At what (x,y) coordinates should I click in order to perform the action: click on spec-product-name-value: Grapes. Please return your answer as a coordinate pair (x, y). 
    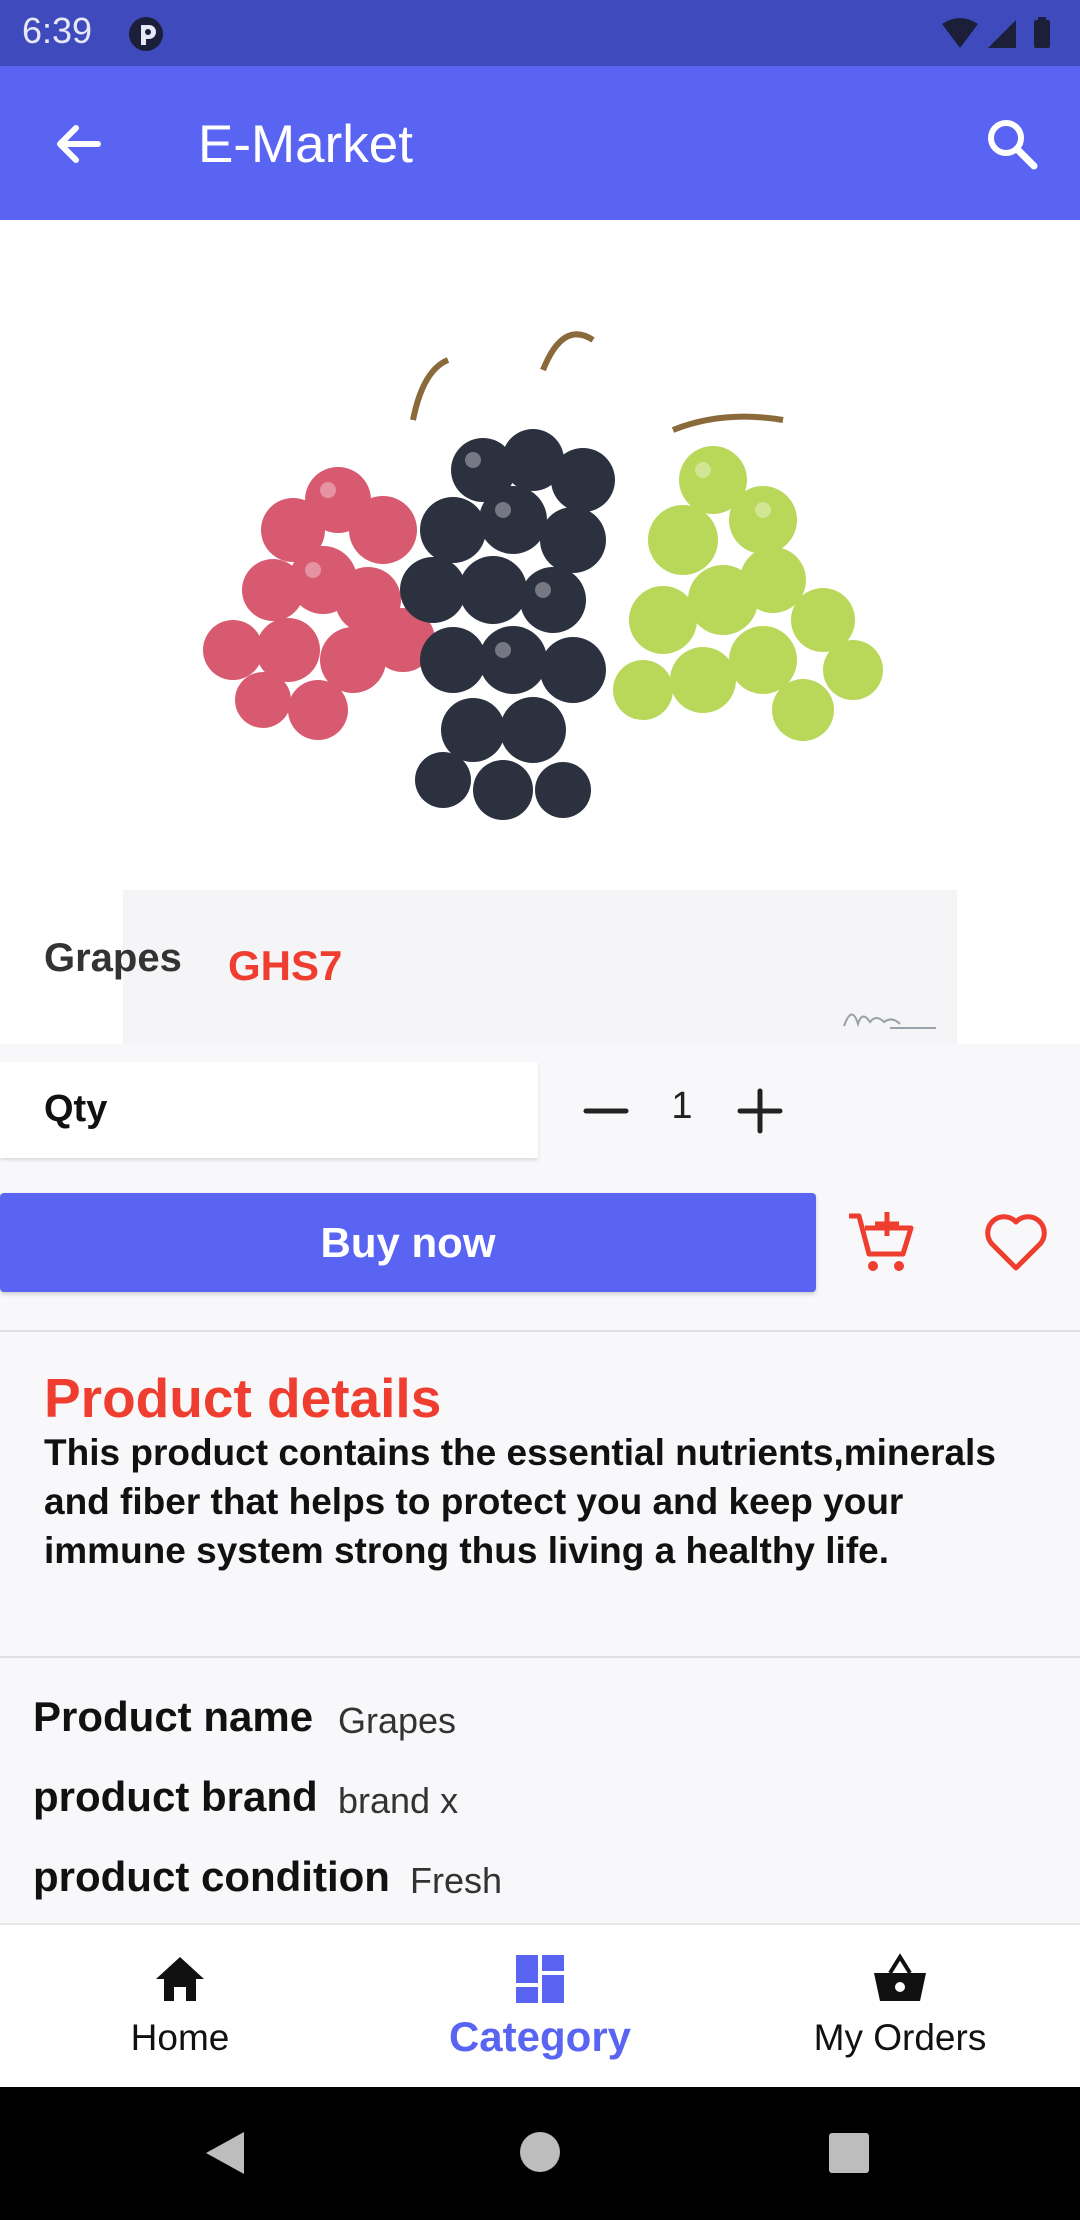
    Looking at the image, I should click on (397, 1720).